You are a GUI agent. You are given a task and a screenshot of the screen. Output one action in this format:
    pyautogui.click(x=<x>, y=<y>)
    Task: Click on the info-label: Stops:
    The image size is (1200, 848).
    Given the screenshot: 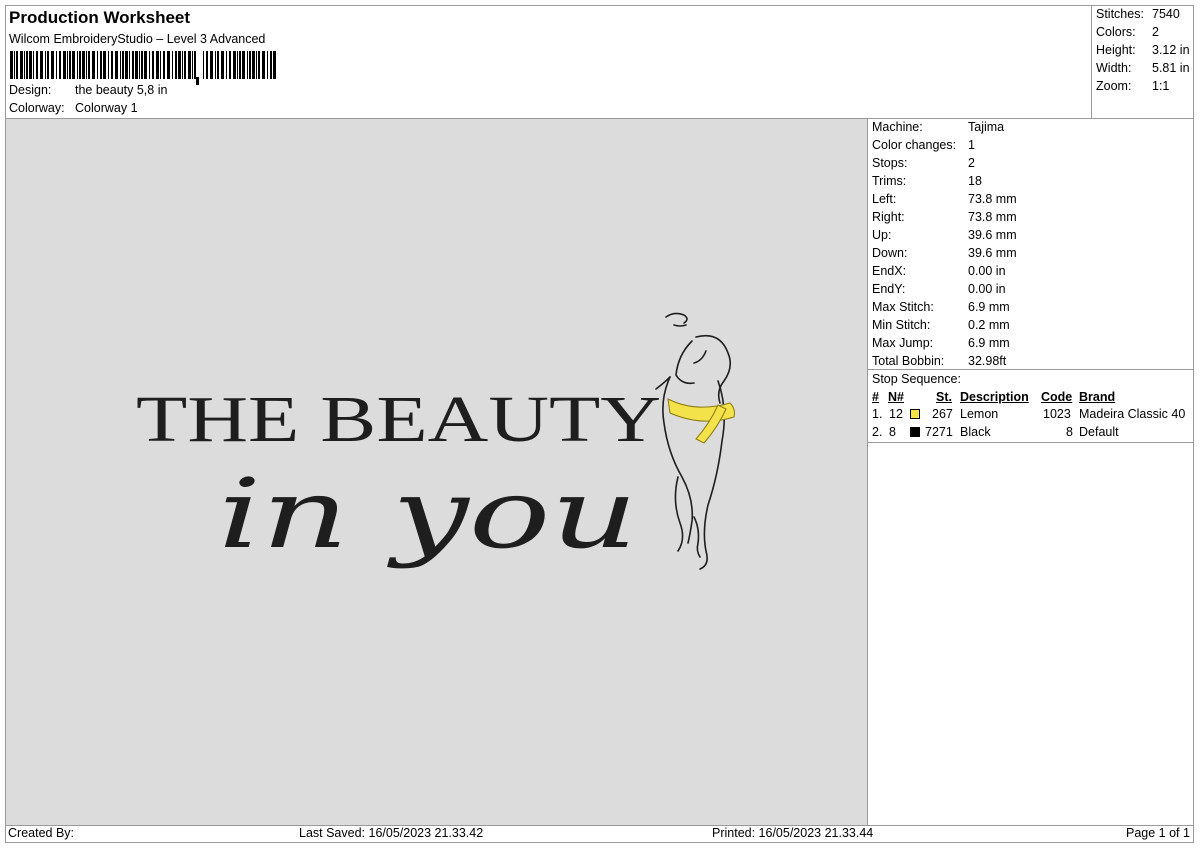 What is the action you would take?
    pyautogui.click(x=890, y=163)
    